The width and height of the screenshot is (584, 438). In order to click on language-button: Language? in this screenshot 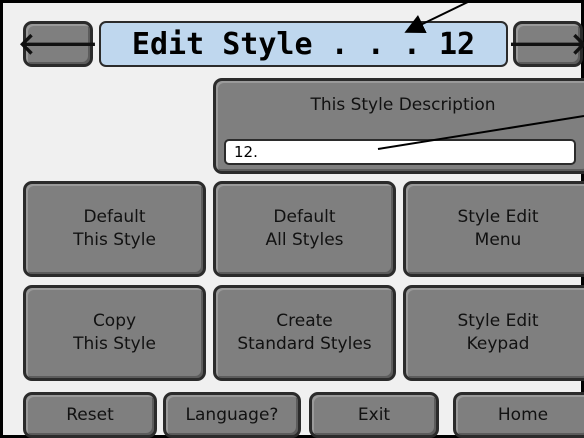, I will do `click(232, 415)`.